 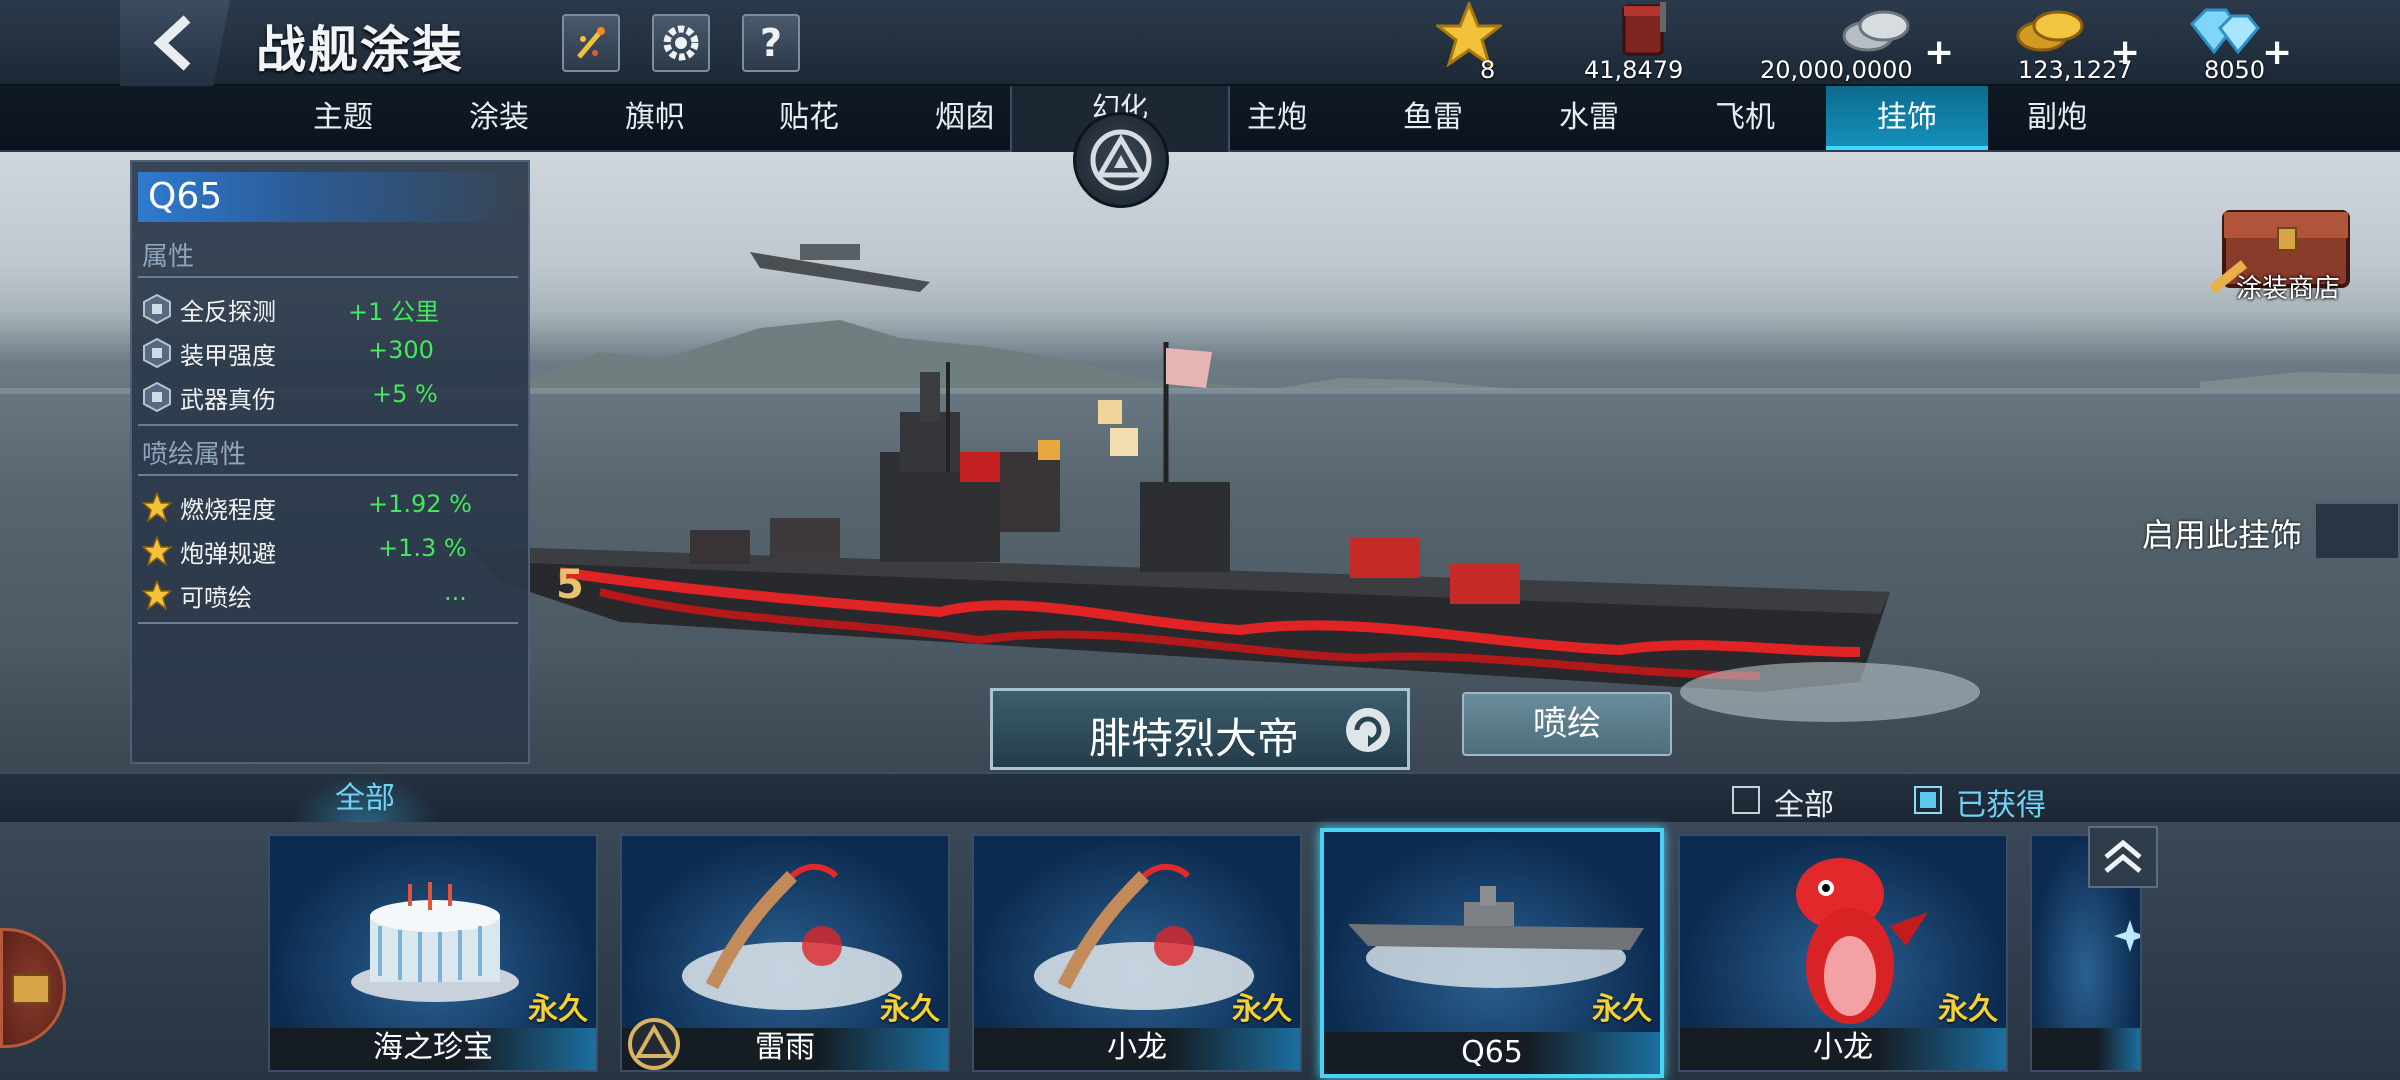 What do you see at coordinates (1928, 800) in the screenshot?
I see `filter-owned-checkbox` at bounding box center [1928, 800].